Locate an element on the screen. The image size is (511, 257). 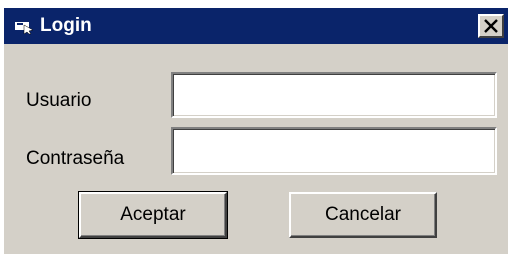
username-label: Usuario is located at coordinates (59, 100).